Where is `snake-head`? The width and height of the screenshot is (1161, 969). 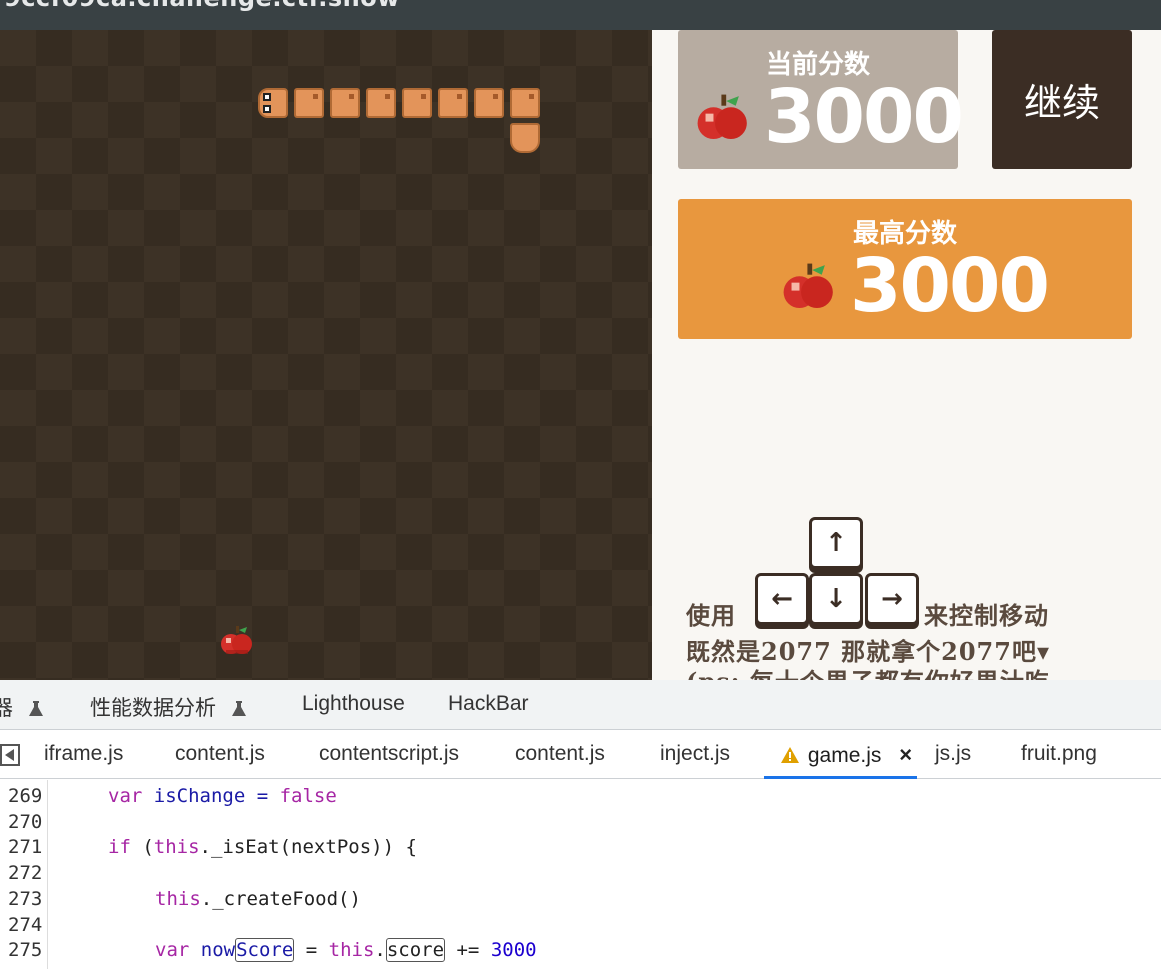
snake-head is located at coordinates (273, 103).